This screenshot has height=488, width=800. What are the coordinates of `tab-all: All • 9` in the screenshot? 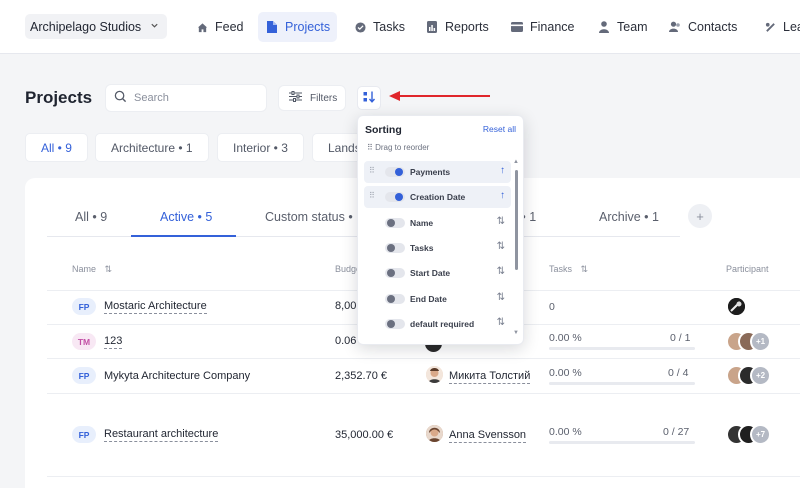 It's located at (91, 217).